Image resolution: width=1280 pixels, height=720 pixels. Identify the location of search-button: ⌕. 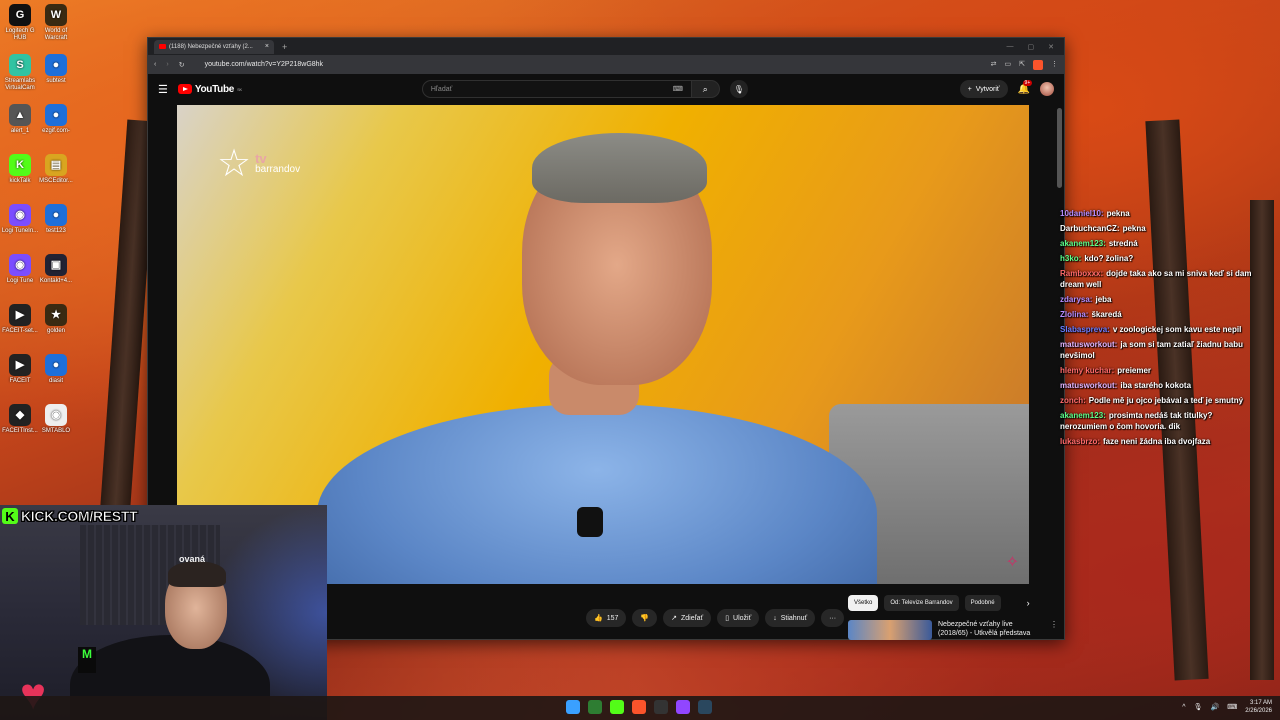
(705, 89).